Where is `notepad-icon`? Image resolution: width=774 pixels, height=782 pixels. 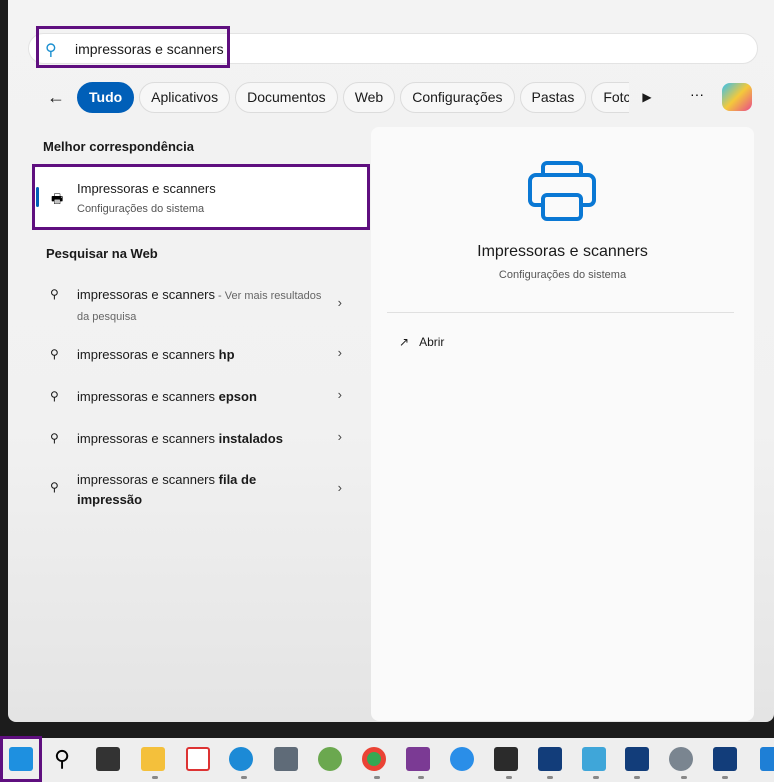 notepad-icon is located at coordinates (594, 759).